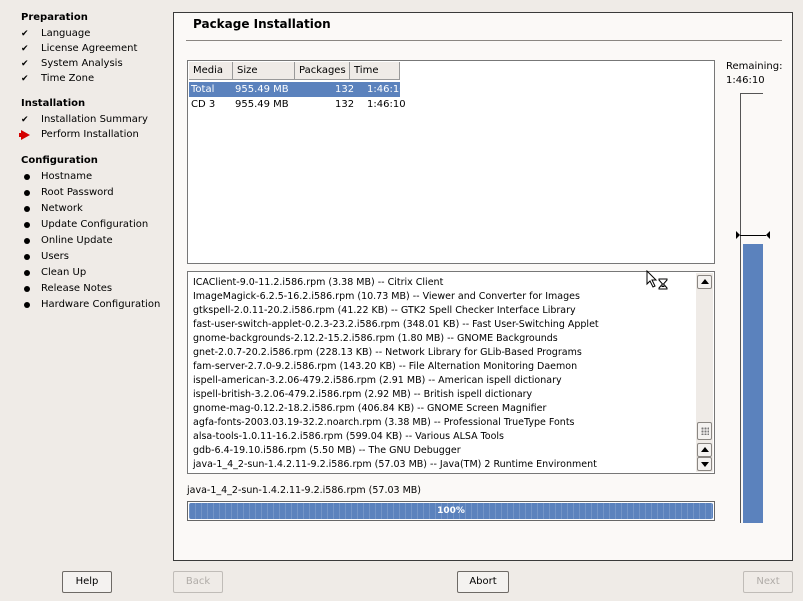  I want to click on cell-media: CD 3, so click(203, 104).